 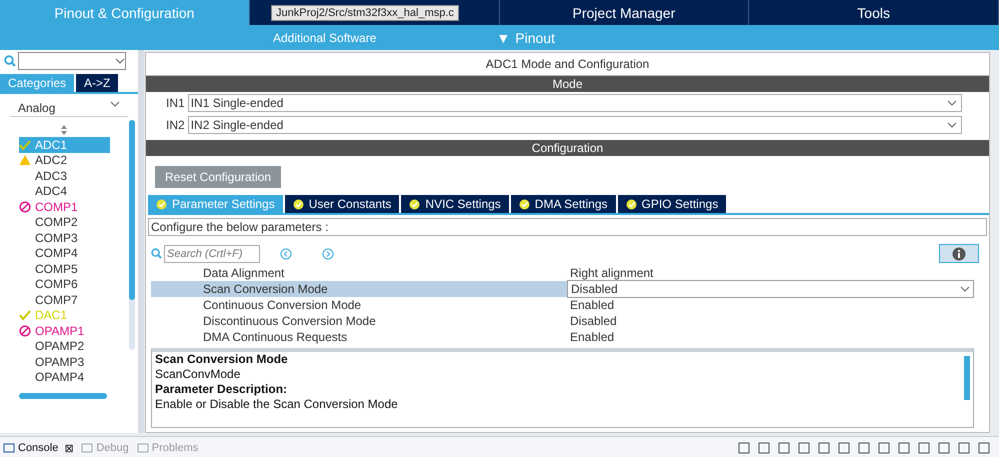 What do you see at coordinates (222, 359) in the screenshot?
I see `description-line: Scan Conversion Mode` at bounding box center [222, 359].